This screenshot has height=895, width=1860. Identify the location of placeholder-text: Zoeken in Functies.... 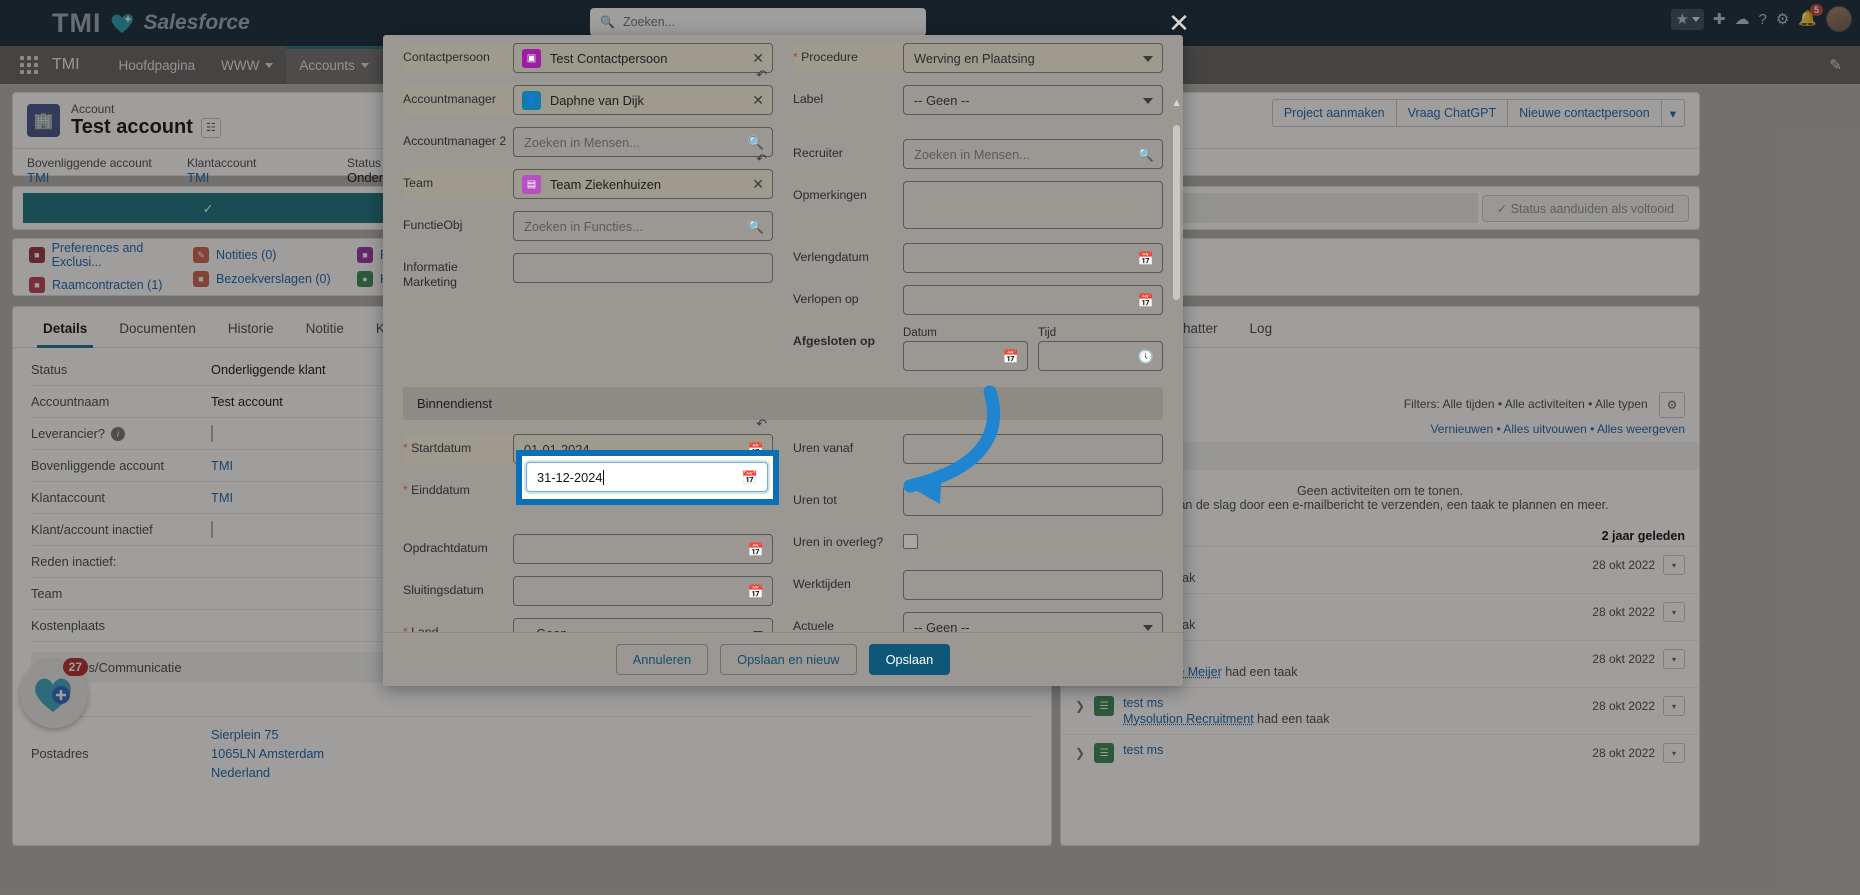
(583, 226).